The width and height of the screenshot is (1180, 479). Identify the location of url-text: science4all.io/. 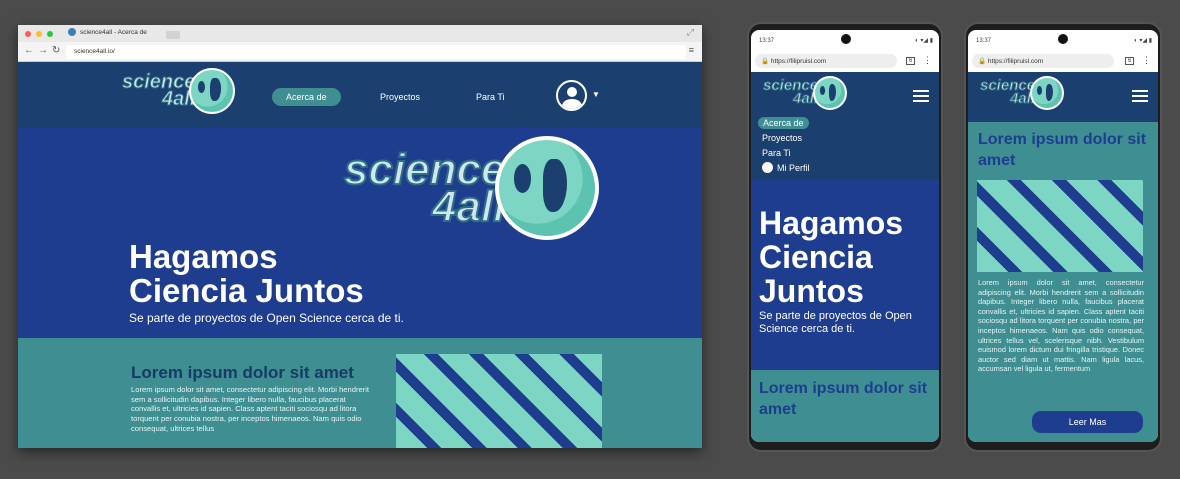
(94, 51).